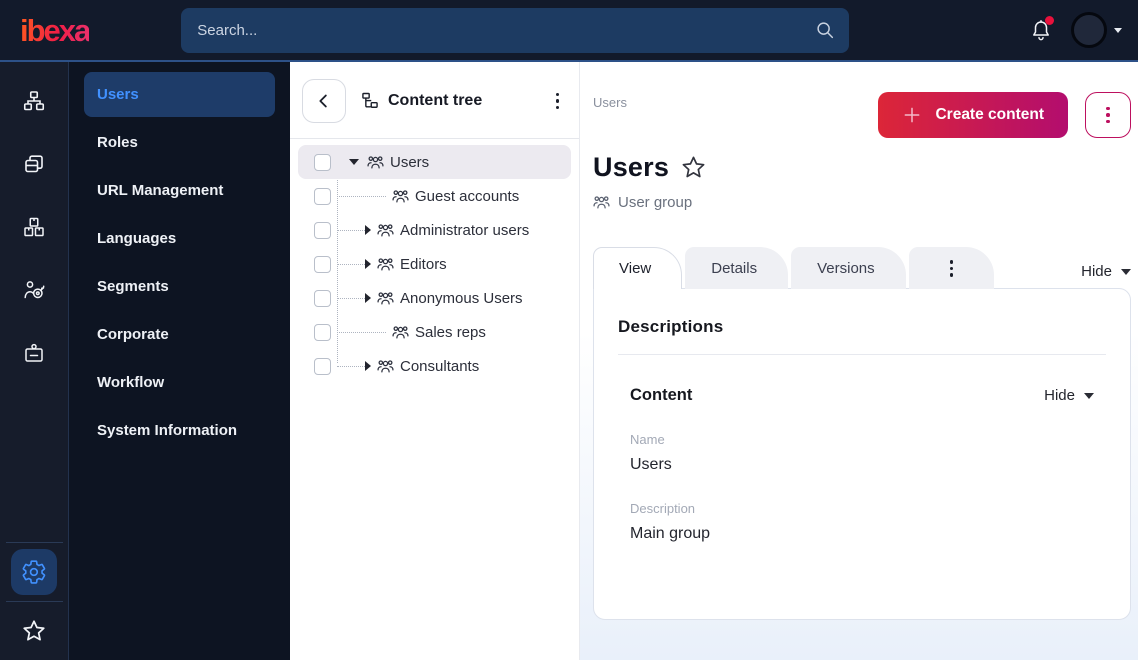 The image size is (1138, 662). I want to click on menu-item-corporate: Corporate, so click(179, 334).